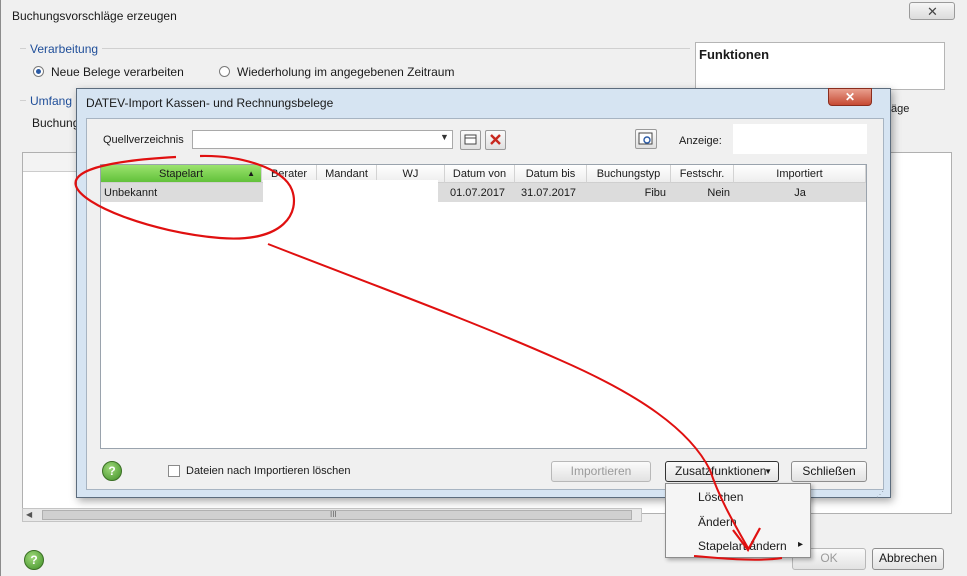  Describe the element at coordinates (224, 71) in the screenshot. I see `radio-repeat-period` at that location.